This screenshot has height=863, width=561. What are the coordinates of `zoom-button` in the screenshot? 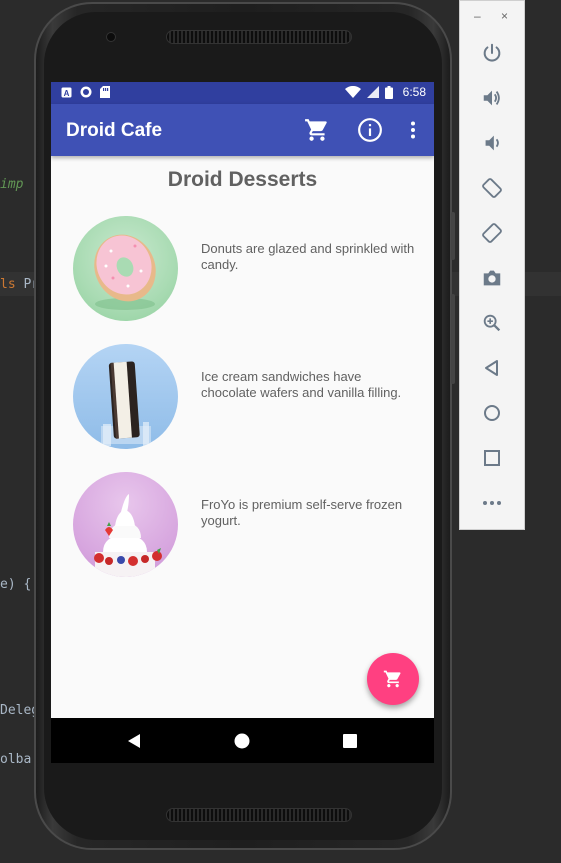 It's located at (492, 323).